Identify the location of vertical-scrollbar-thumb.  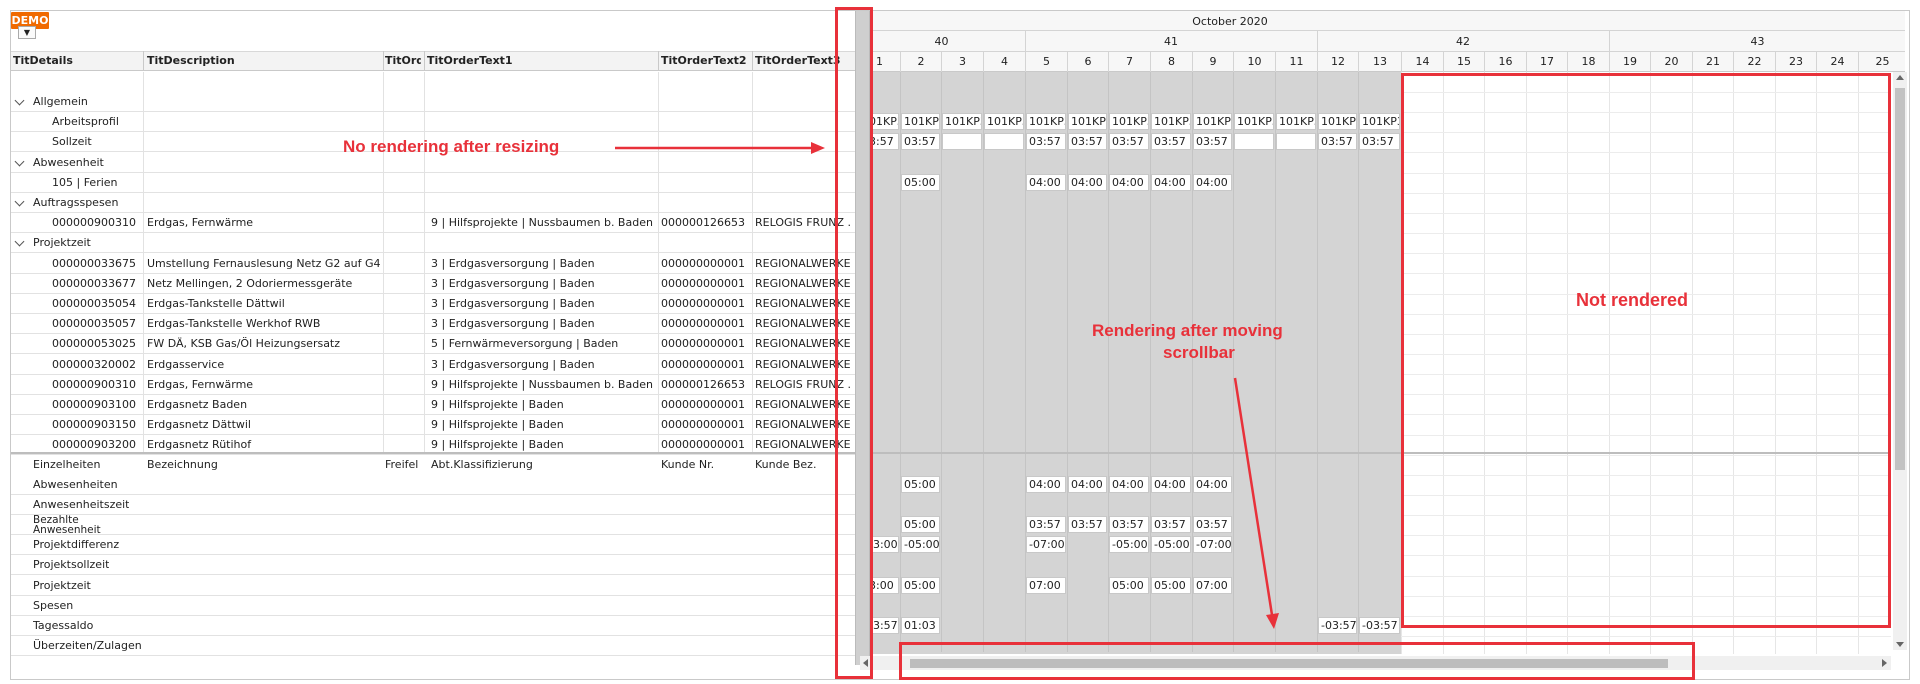
(1900, 279).